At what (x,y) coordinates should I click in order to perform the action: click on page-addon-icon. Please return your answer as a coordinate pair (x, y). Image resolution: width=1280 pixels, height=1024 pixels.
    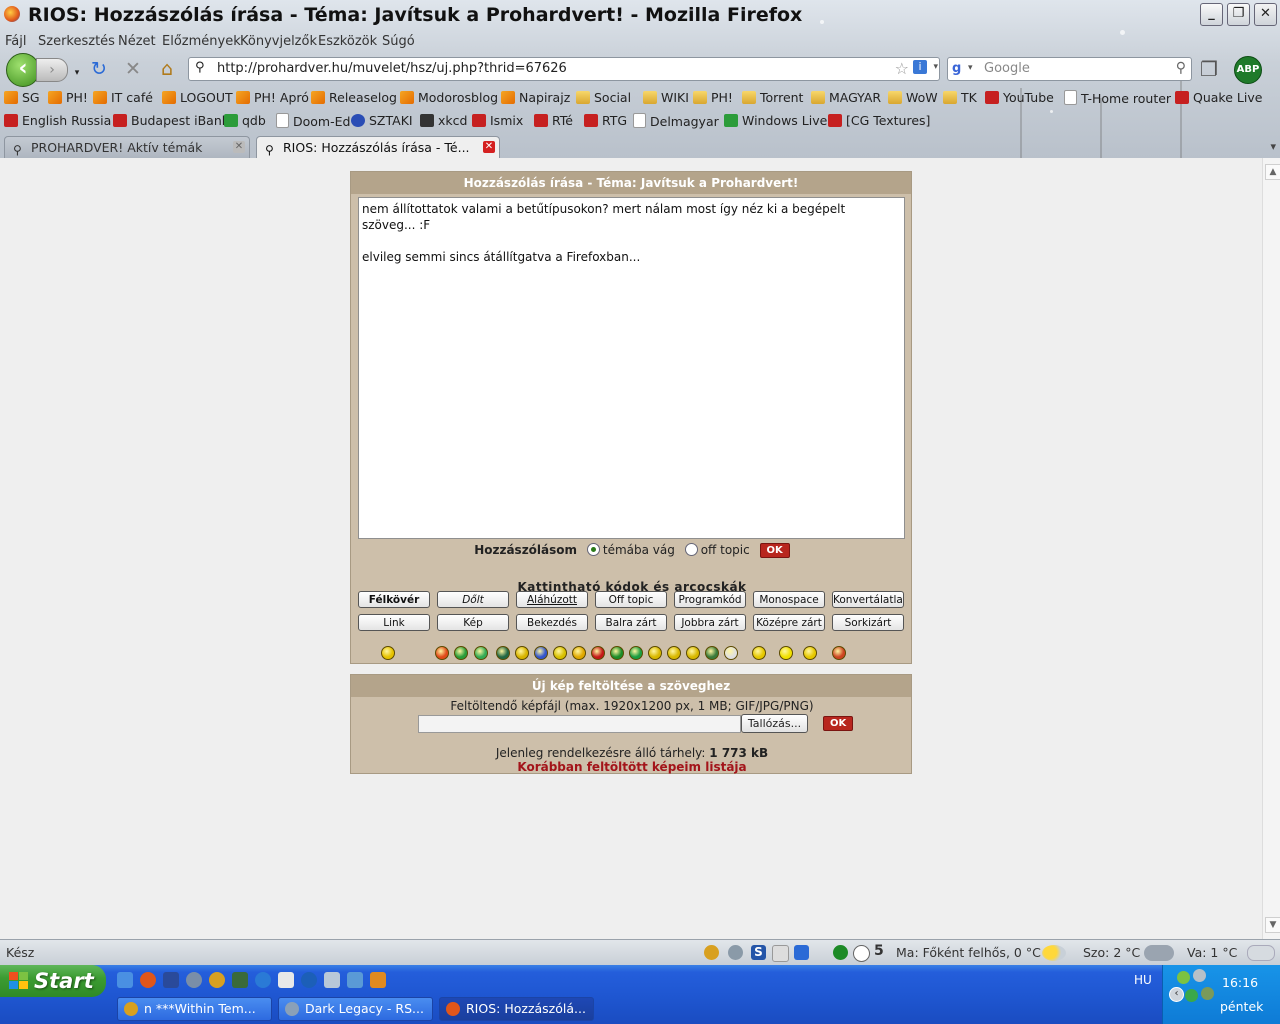
    Looking at the image, I should click on (780, 953).